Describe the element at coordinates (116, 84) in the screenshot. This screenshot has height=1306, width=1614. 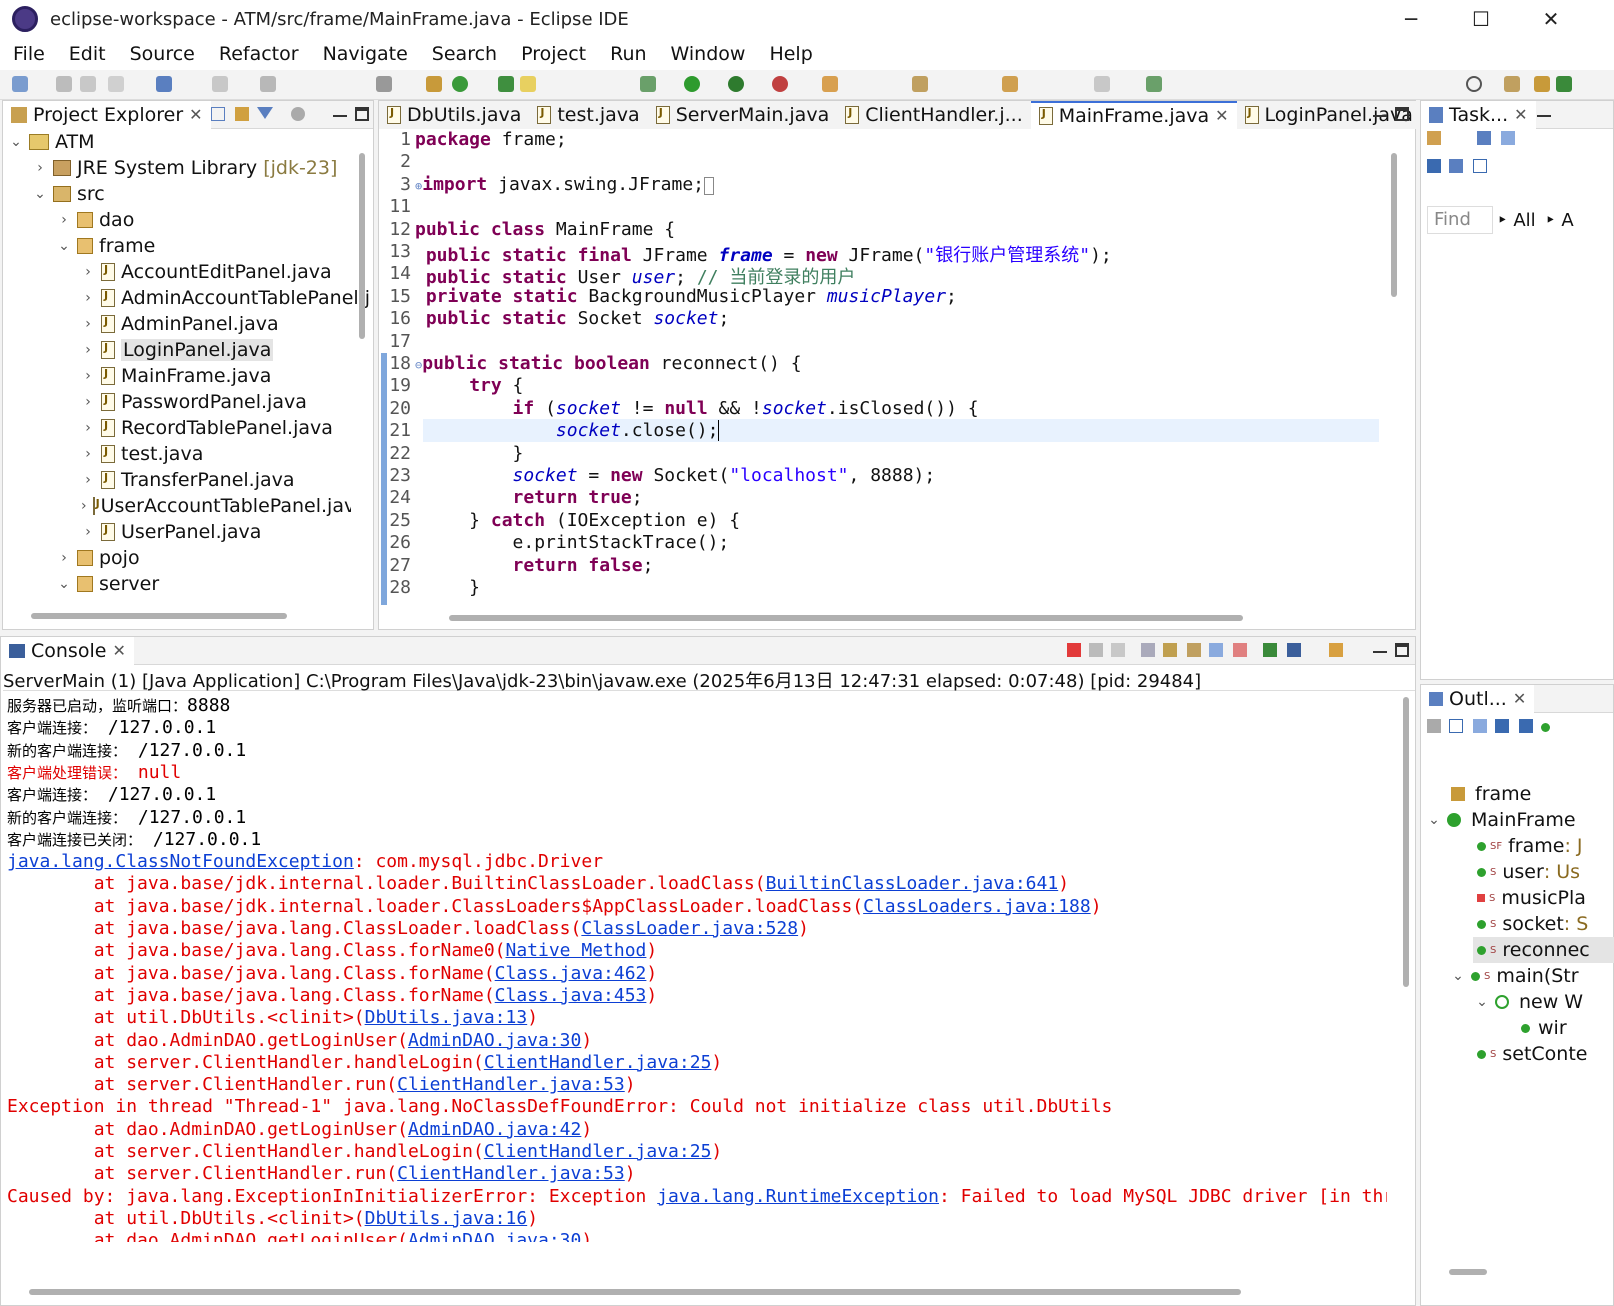
I see `undo-icon` at that location.